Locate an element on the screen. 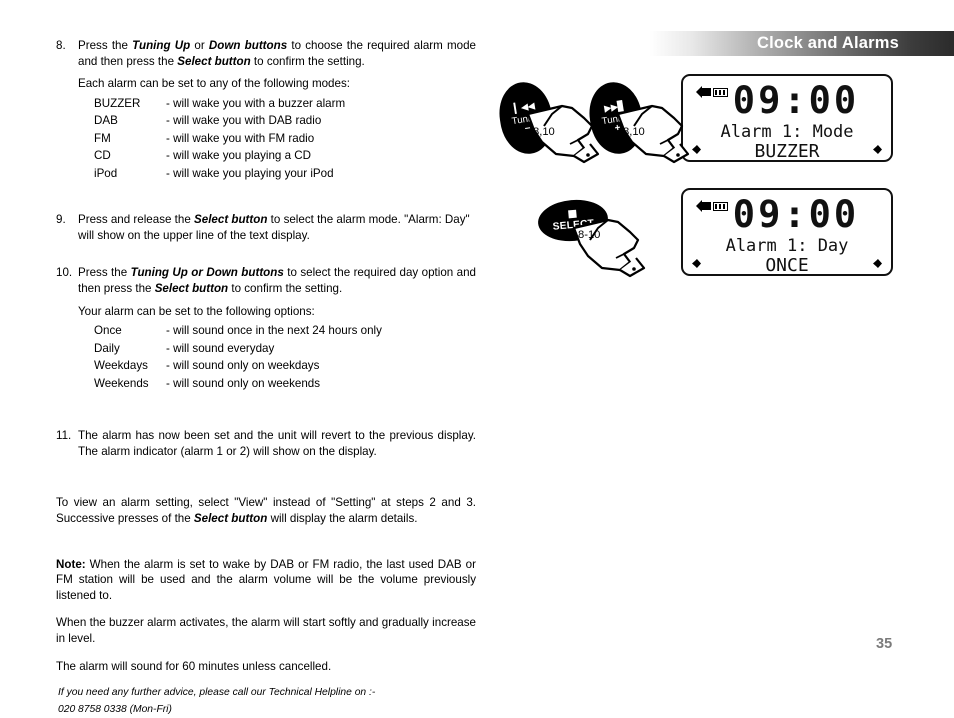  step-10-part-4: to confirm the setting. is located at coordinates (285, 289).